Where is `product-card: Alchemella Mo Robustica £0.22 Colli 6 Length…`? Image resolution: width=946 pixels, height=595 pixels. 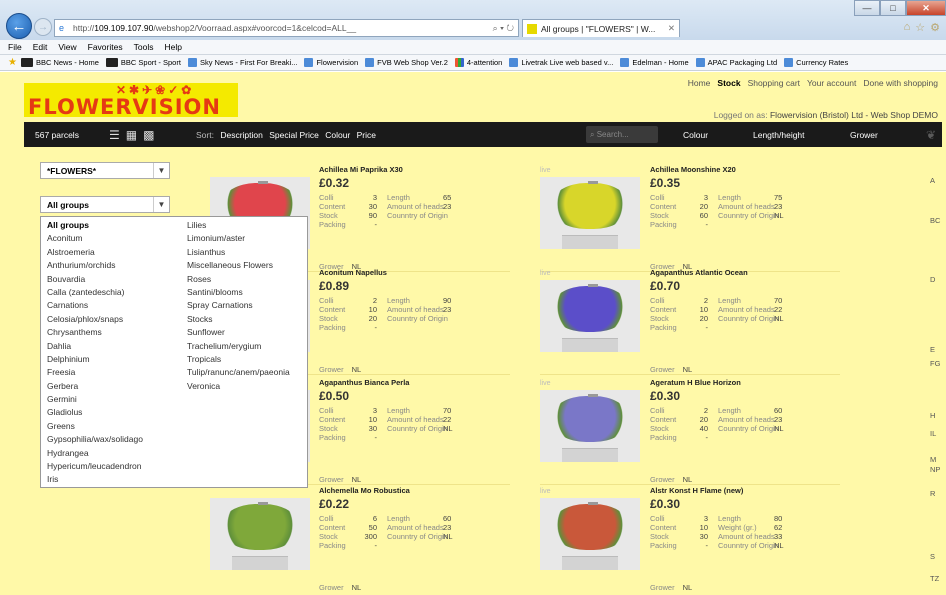 product-card: Alchemella Mo Robustica £0.22 Colli 6 Length… is located at coordinates (419, 539).